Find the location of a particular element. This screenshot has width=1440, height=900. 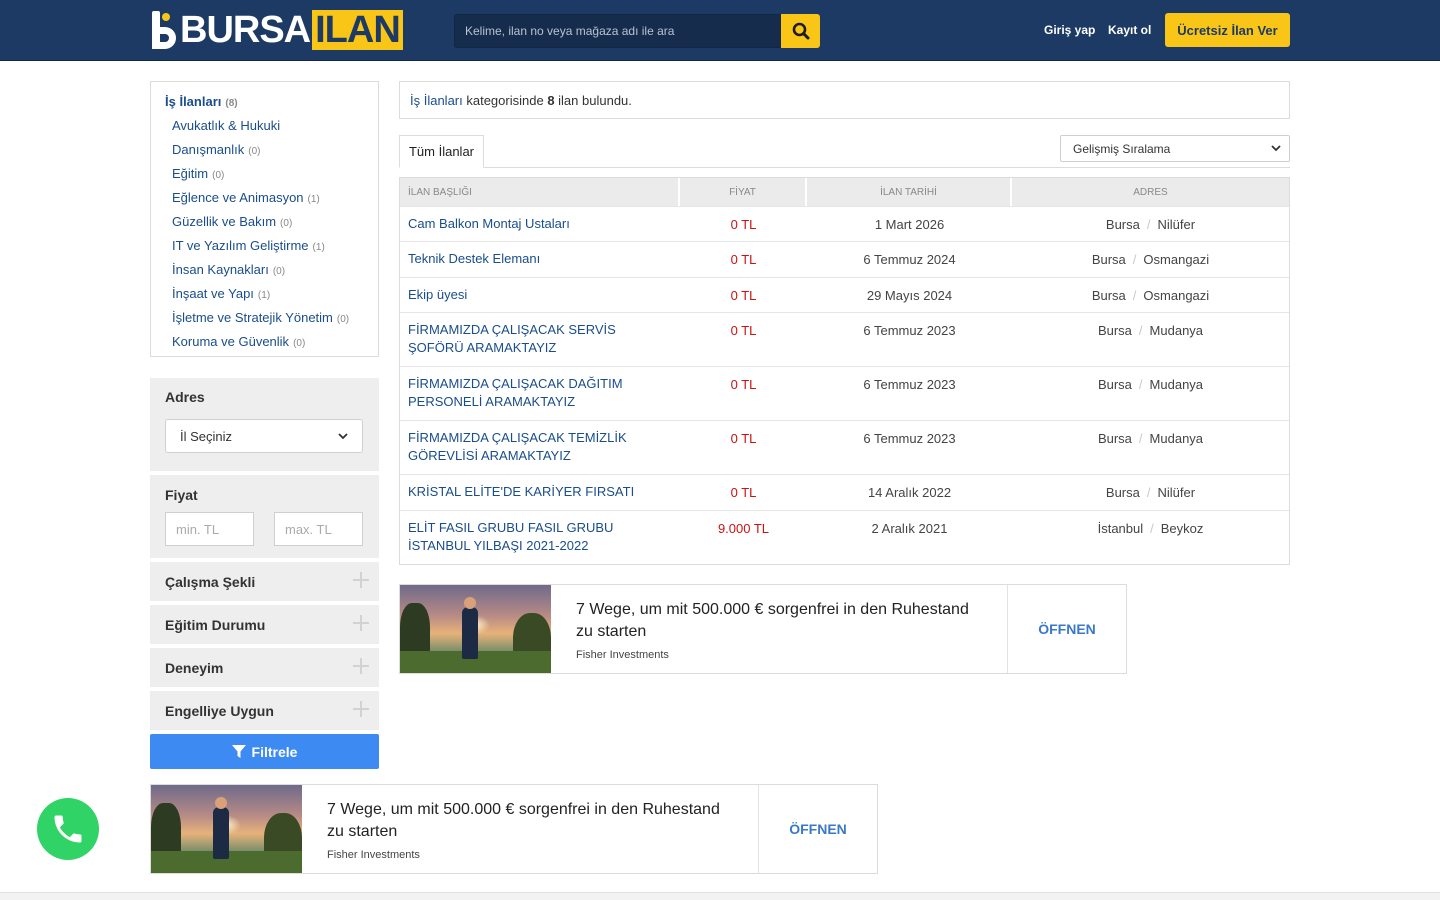

listing-address: Bursa / Nilüfer is located at coordinates (1150, 224).